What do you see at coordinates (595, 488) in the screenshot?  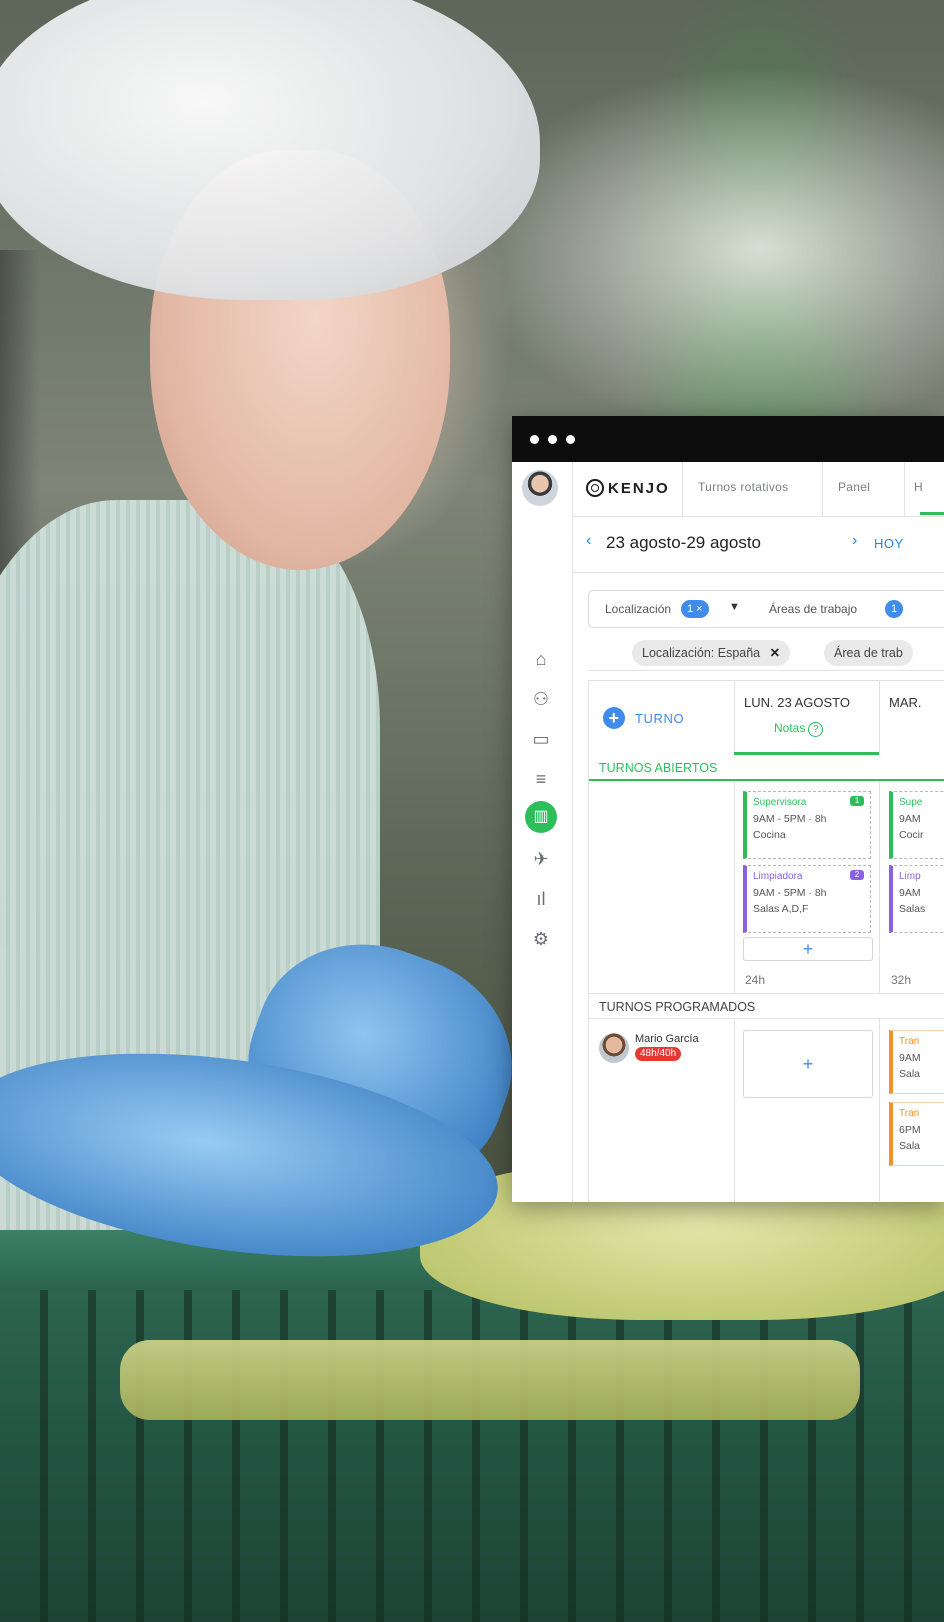 I see `kenjo-logo-icon` at bounding box center [595, 488].